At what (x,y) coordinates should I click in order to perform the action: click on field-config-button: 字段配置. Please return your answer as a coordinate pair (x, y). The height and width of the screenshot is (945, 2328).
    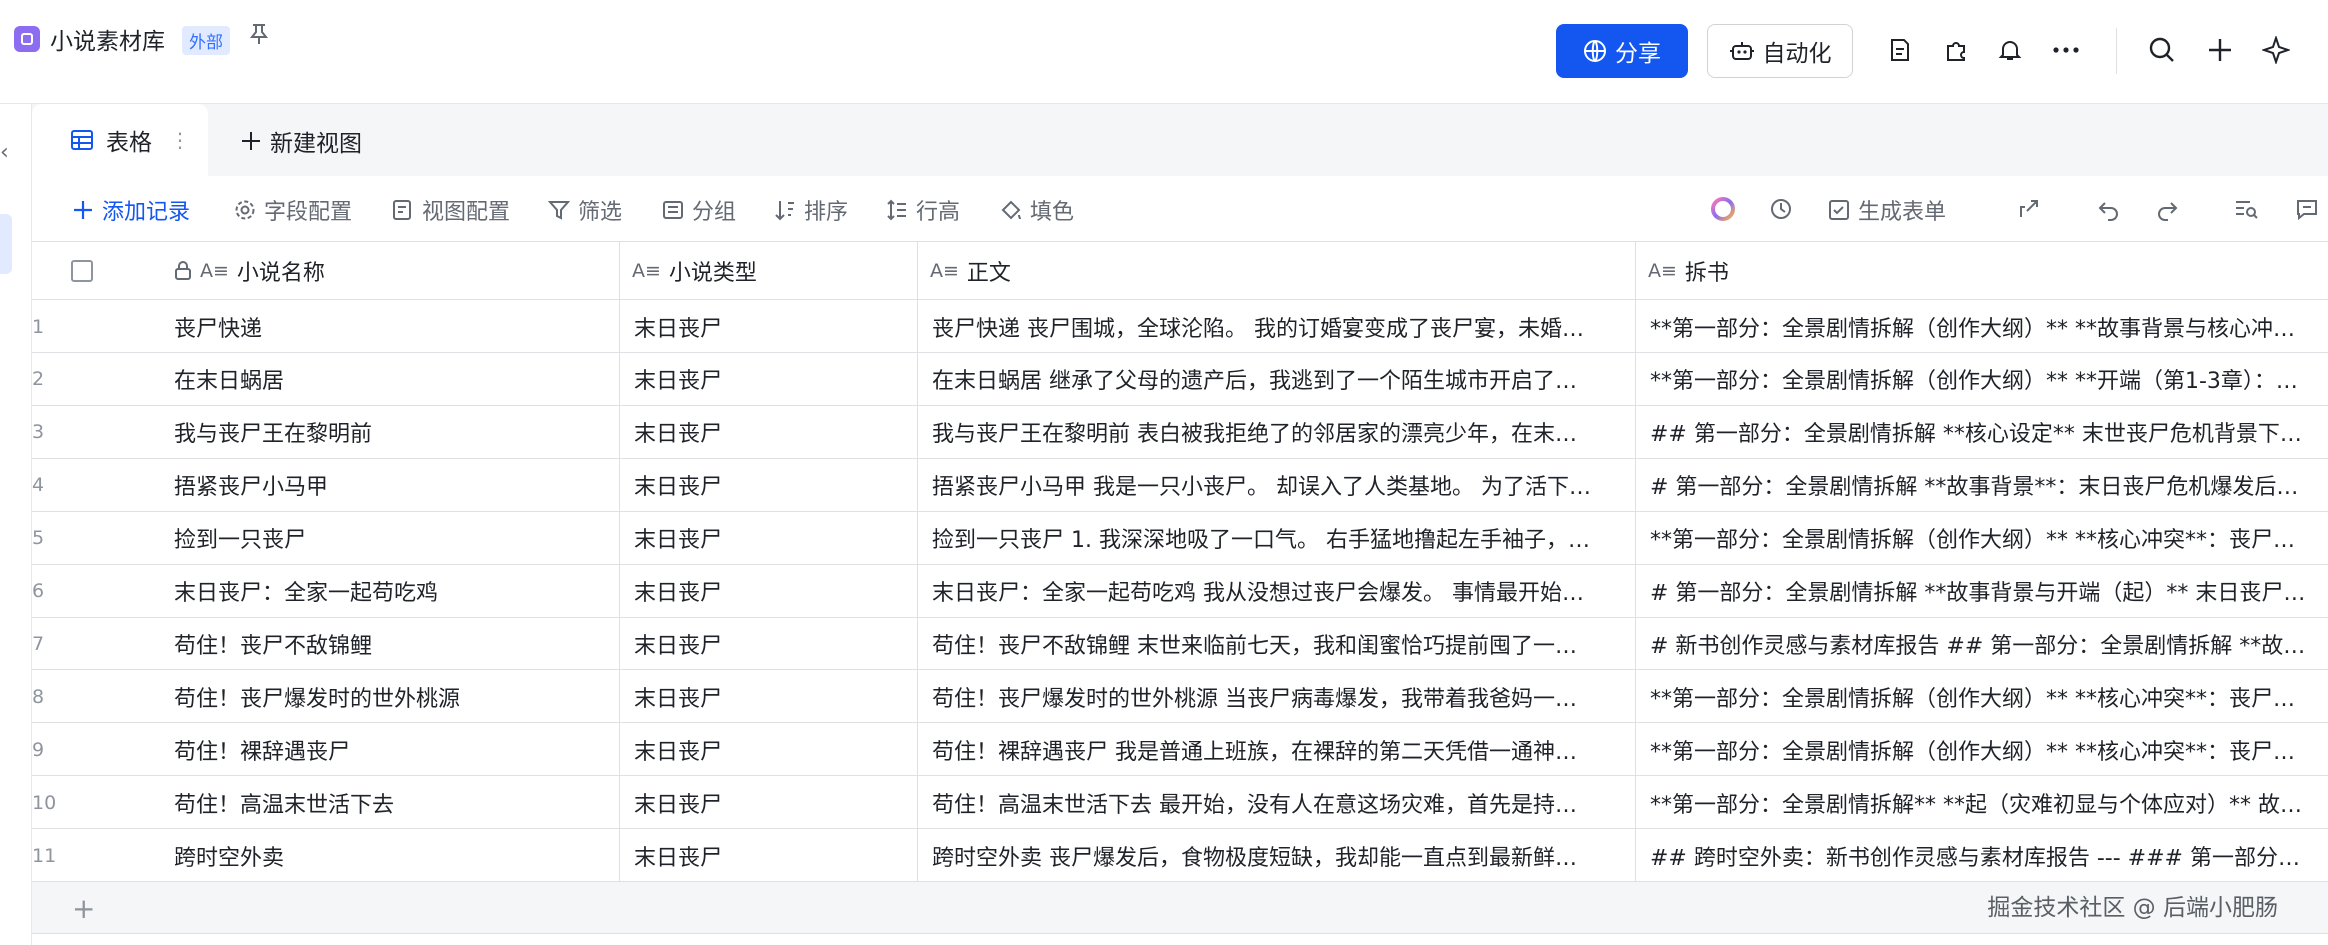
    Looking at the image, I should click on (293, 210).